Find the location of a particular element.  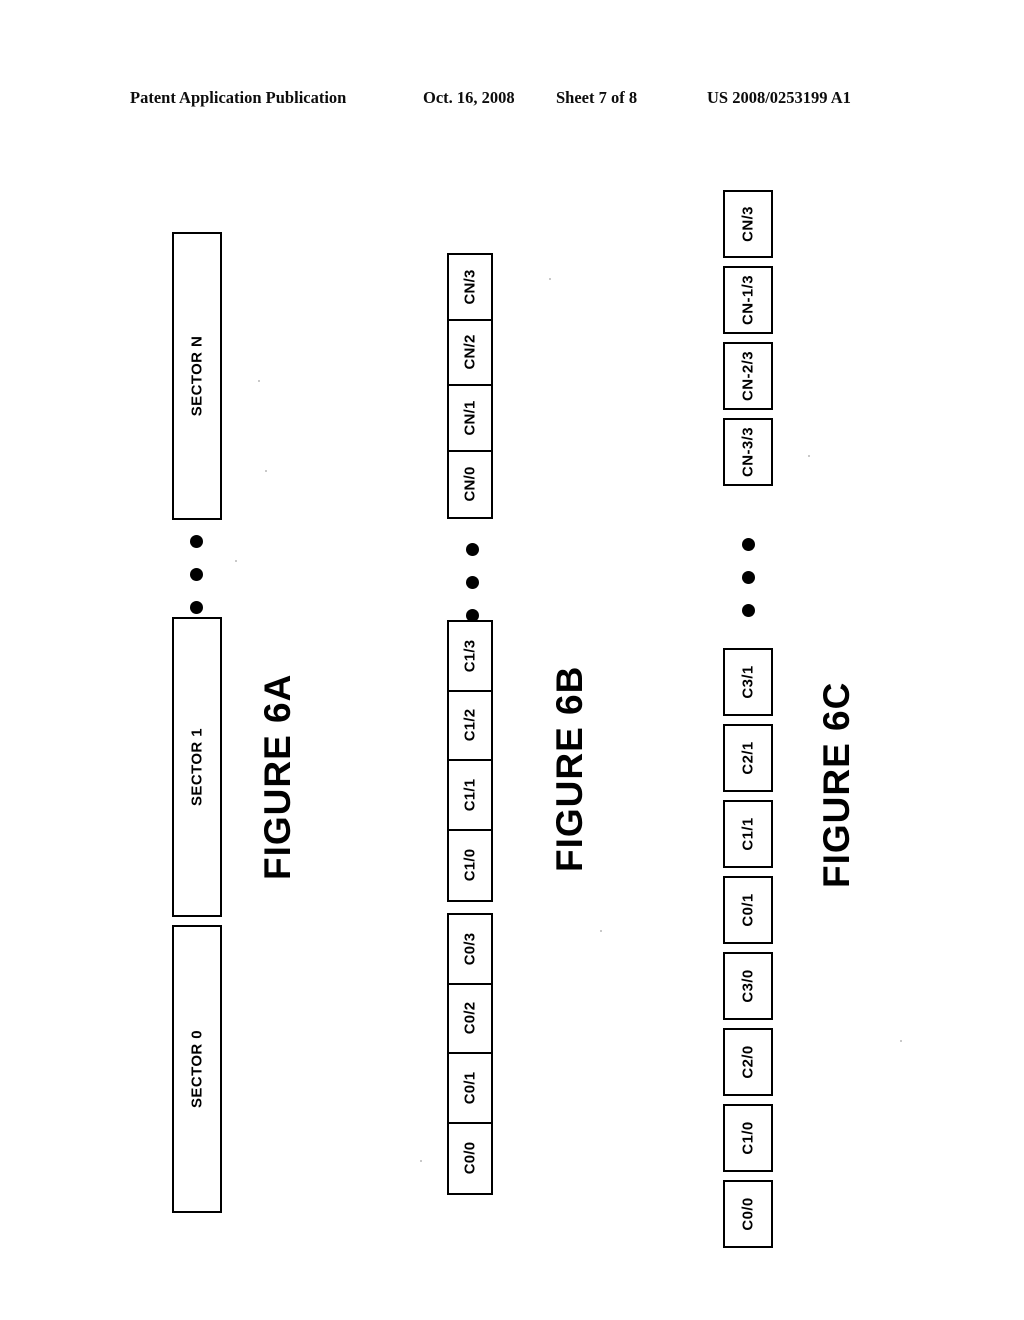

cell: CN/0 is located at coordinates (470, 485).